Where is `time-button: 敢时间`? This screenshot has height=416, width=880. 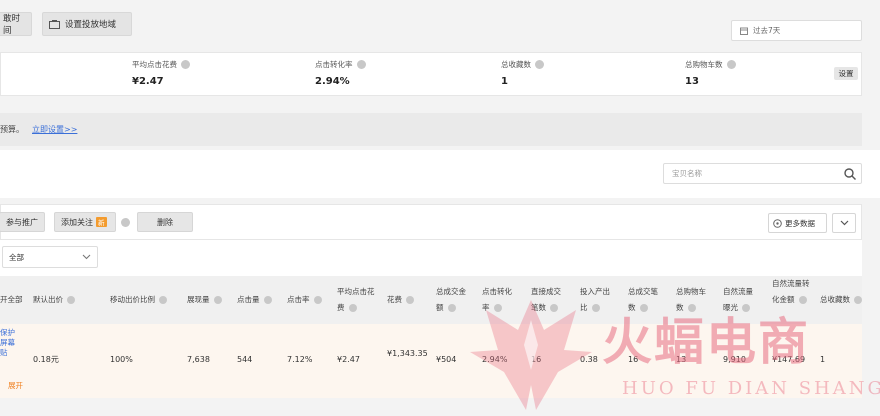
time-button: 敢时间 is located at coordinates (16, 24).